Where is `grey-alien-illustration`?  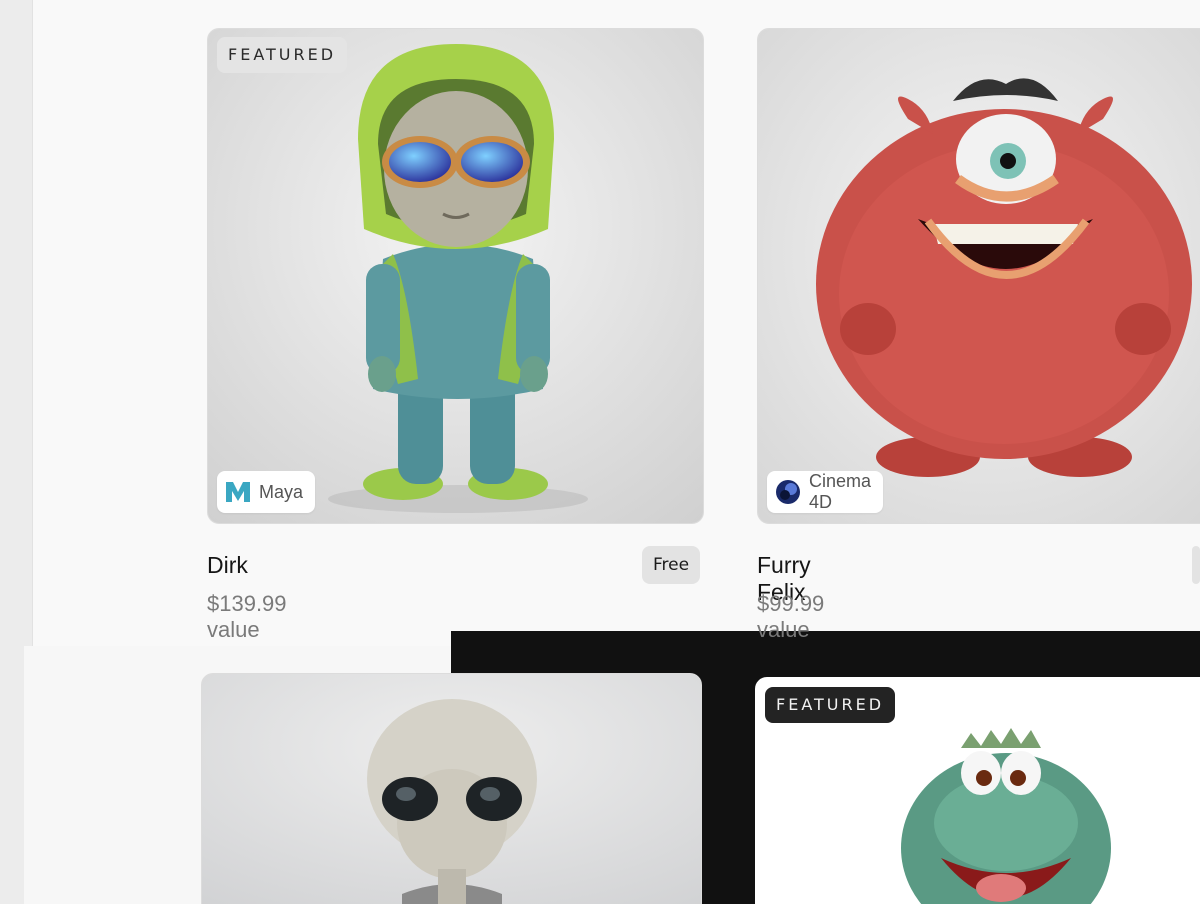 grey-alien-illustration is located at coordinates (451, 789).